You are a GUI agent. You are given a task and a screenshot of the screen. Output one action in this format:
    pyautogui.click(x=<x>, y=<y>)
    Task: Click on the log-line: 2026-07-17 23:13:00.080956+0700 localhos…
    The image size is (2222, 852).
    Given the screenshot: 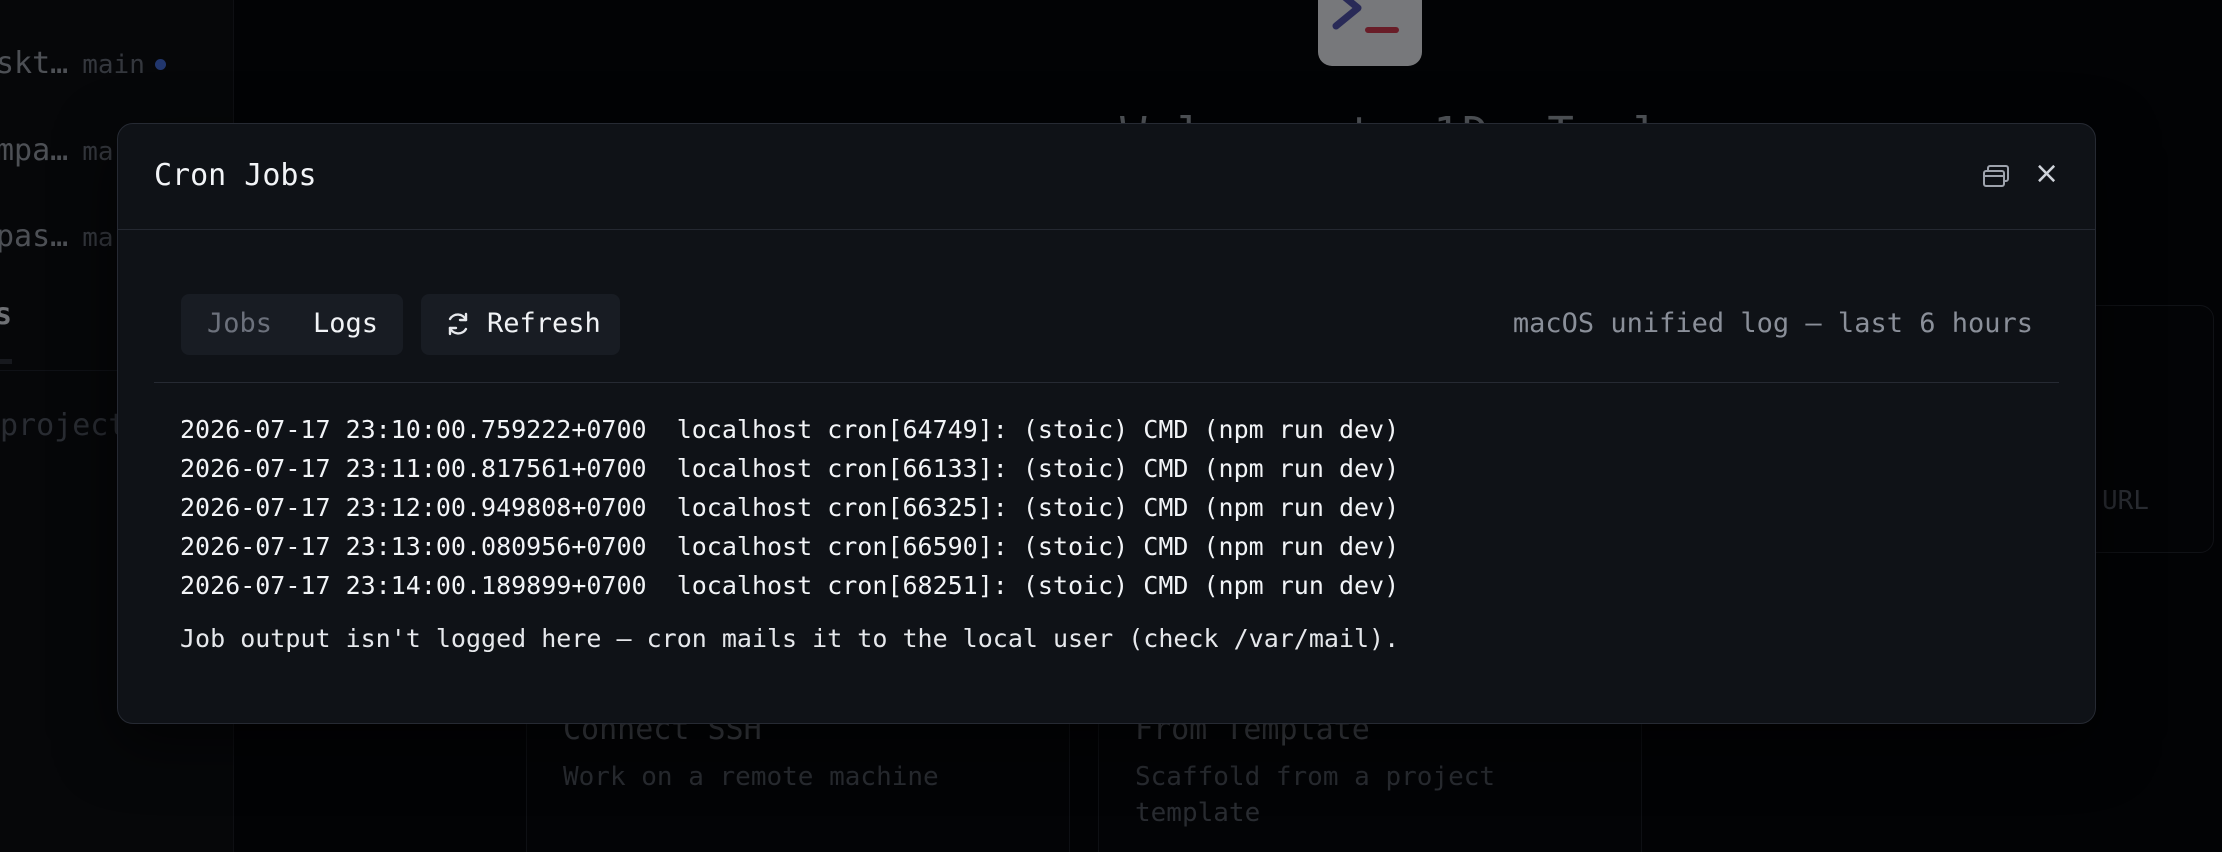 What is the action you would take?
    pyautogui.click(x=790, y=546)
    